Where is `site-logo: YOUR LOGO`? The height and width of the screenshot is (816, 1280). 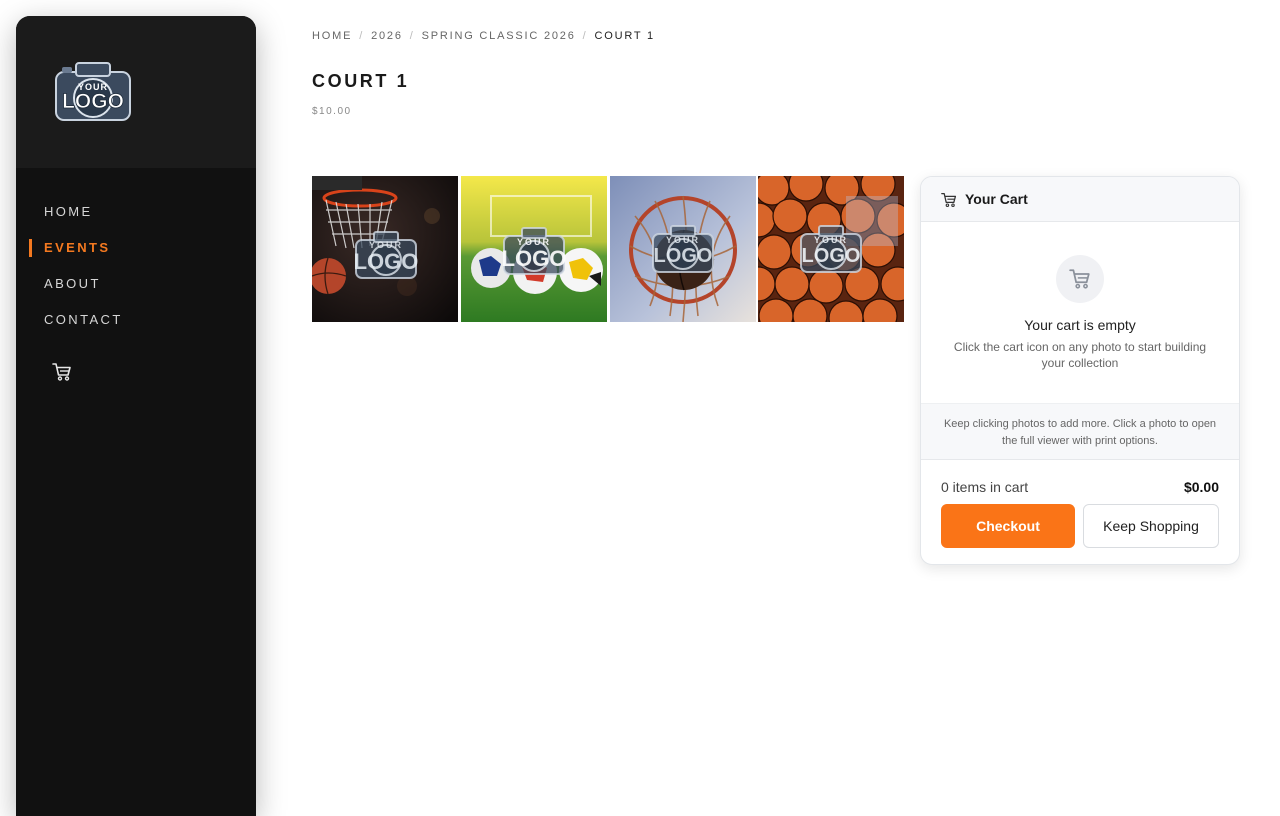
site-logo: YOUR LOGO is located at coordinates (93, 92).